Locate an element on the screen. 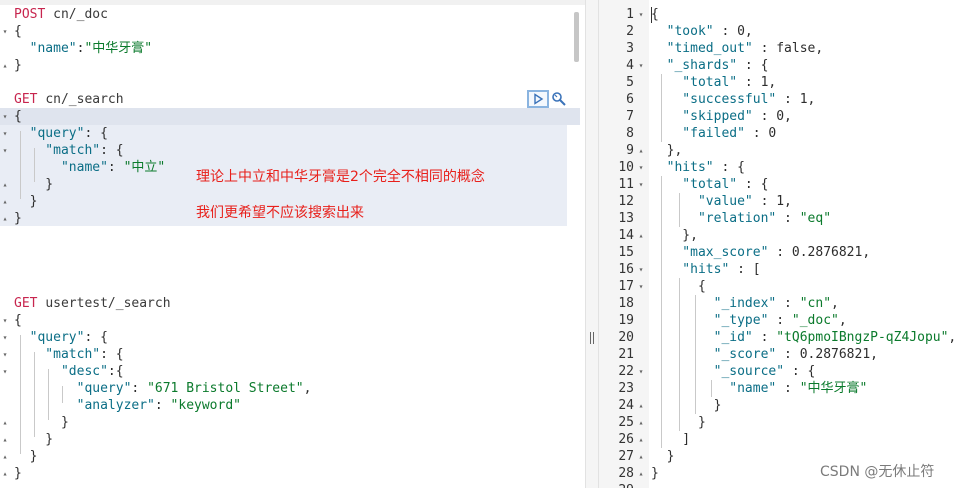  editor-scrollbar is located at coordinates (576, 37).